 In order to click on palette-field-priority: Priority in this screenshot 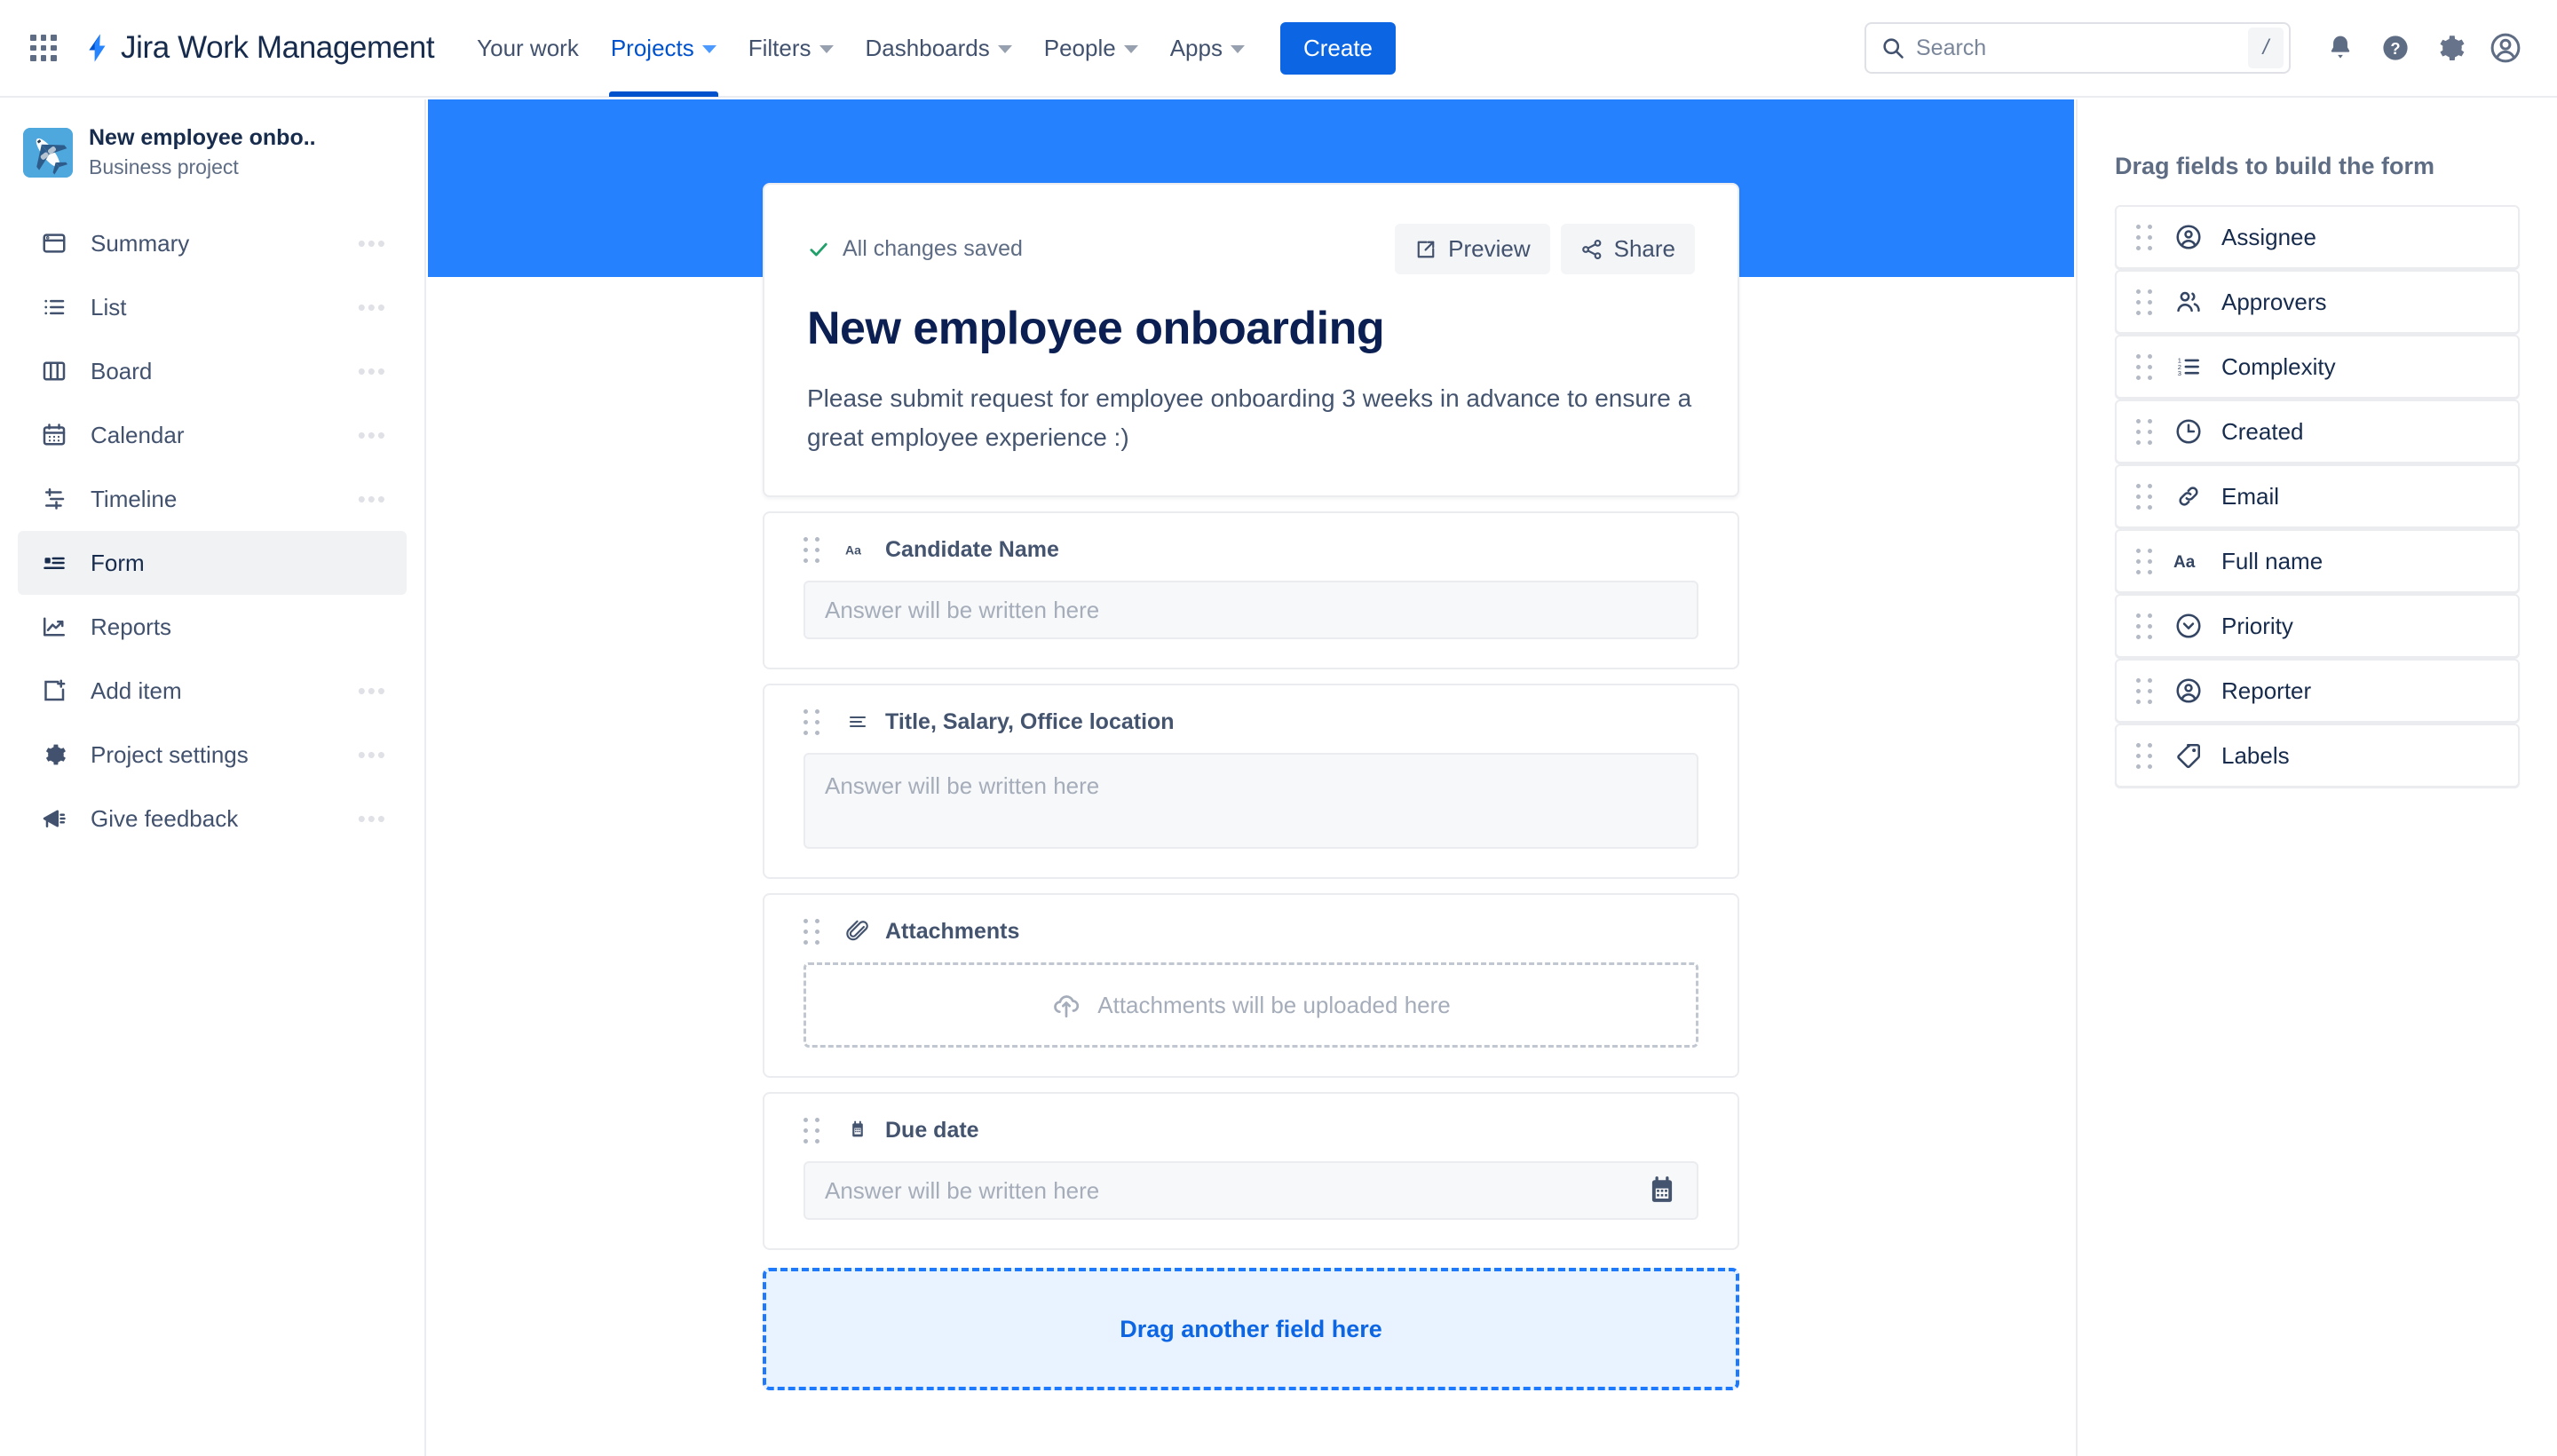, I will do `click(2317, 626)`.